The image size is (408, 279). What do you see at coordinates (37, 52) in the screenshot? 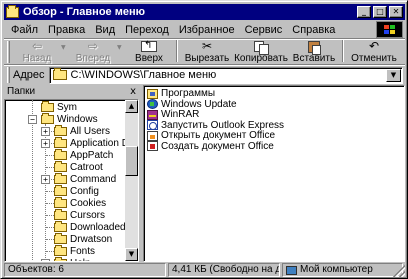
I see `back-button: ⇦ Назад` at bounding box center [37, 52].